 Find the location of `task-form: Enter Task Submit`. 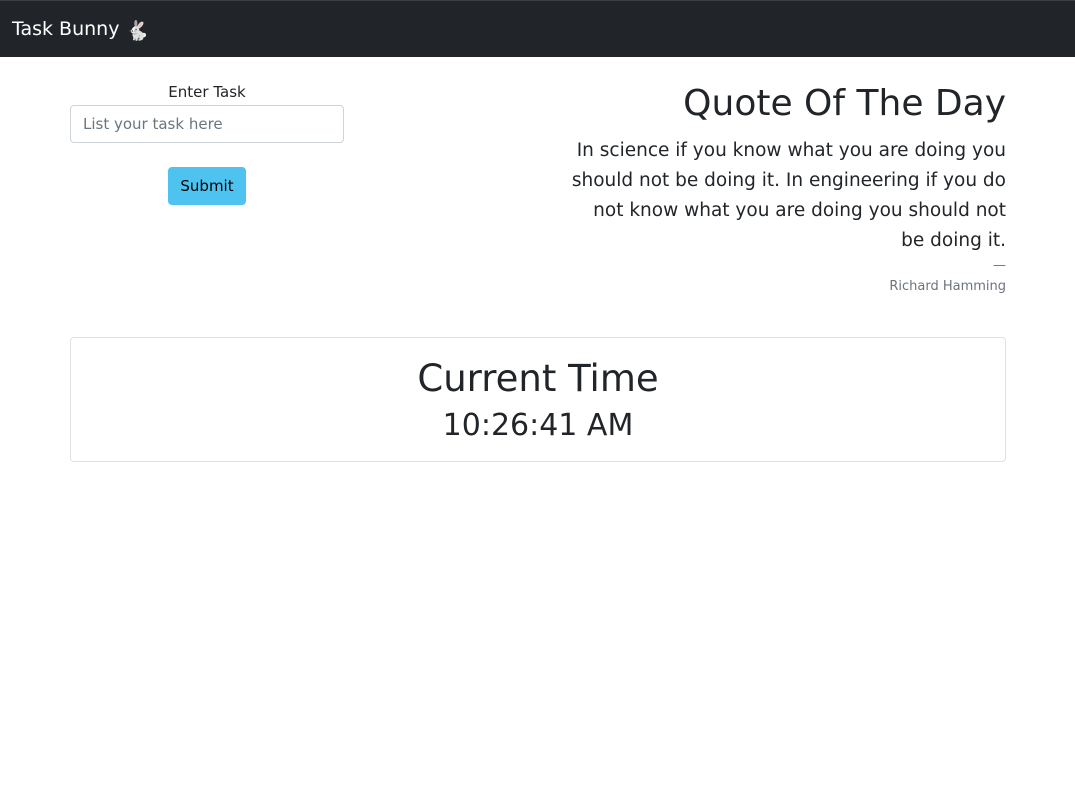

task-form: Enter Task Submit is located at coordinates (207, 143).